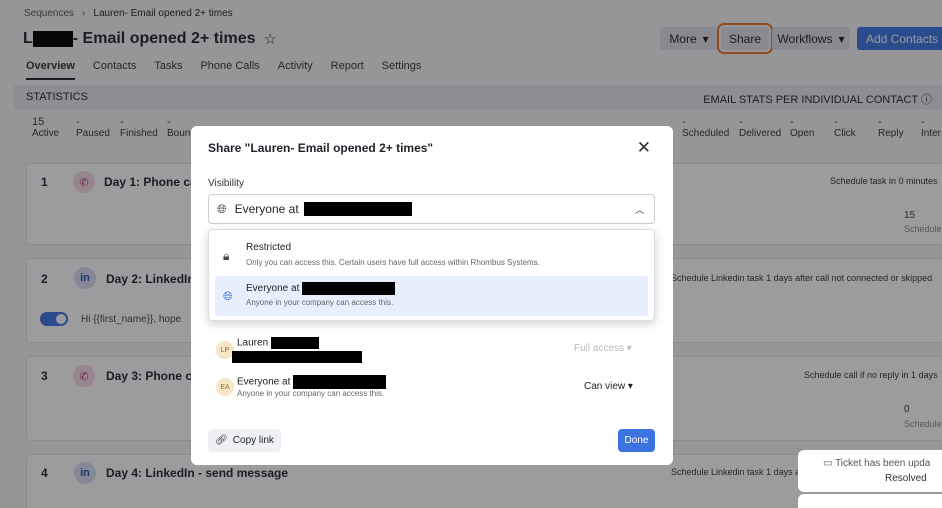 The height and width of the screenshot is (508, 942). Describe the element at coordinates (603, 348) in the screenshot. I see `access-level-disabled: Full access ▾` at that location.